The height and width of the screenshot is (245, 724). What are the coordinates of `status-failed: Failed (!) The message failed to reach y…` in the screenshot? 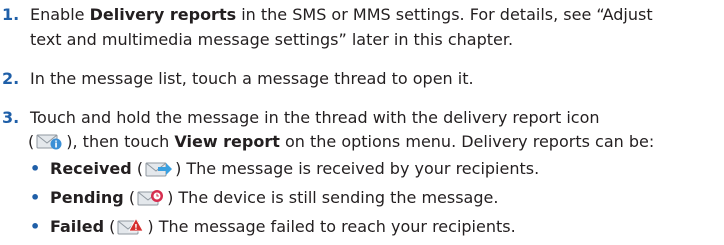 It's located at (283, 226).